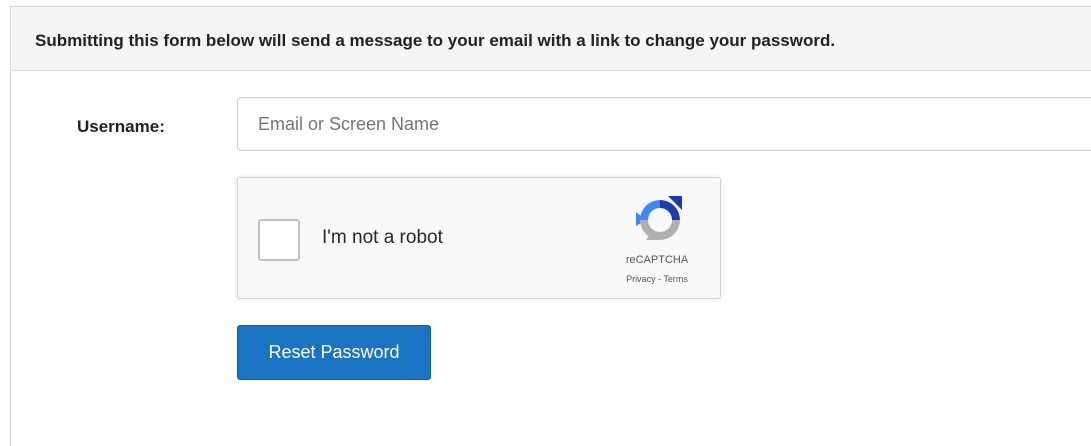  Describe the element at coordinates (121, 126) in the screenshot. I see `username-label: Username:` at that location.